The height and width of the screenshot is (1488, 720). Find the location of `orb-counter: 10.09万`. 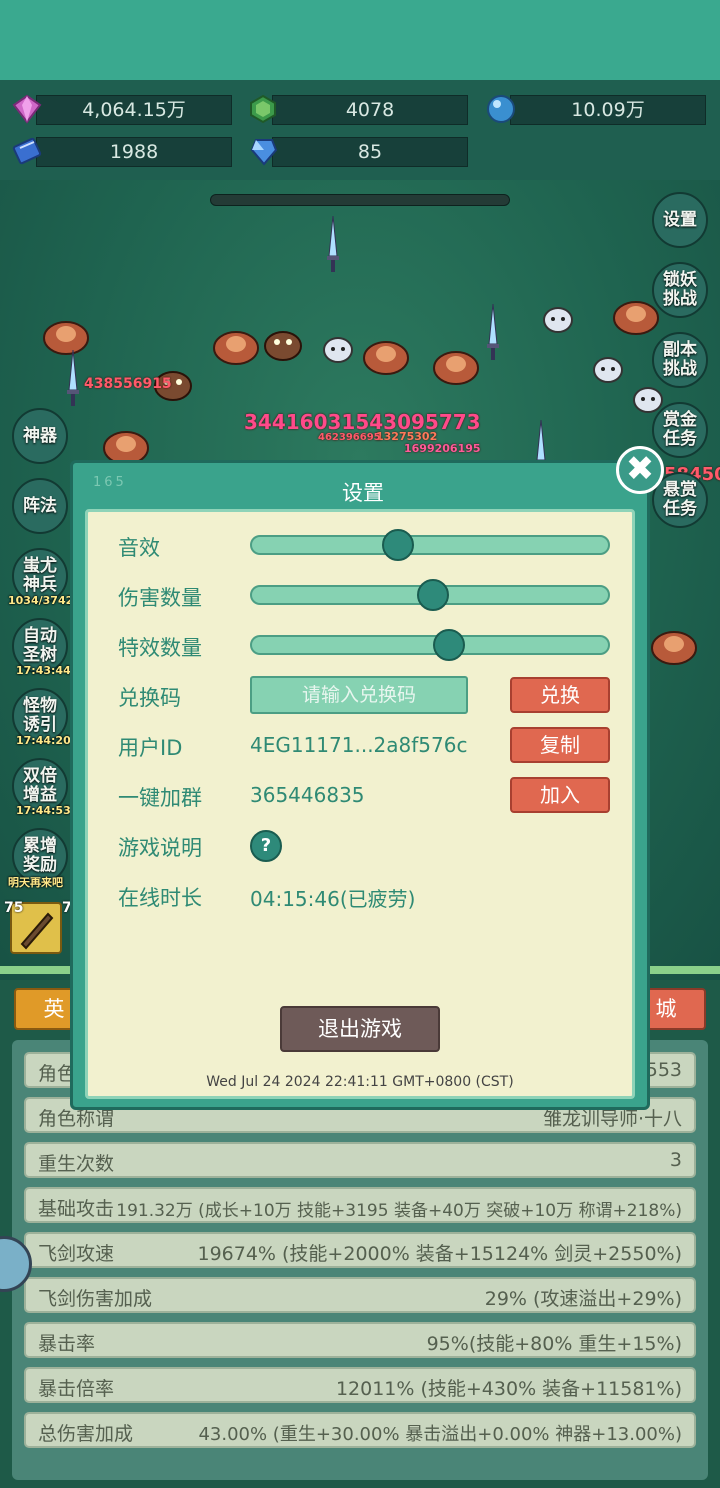

orb-counter: 10.09万 is located at coordinates (608, 110).